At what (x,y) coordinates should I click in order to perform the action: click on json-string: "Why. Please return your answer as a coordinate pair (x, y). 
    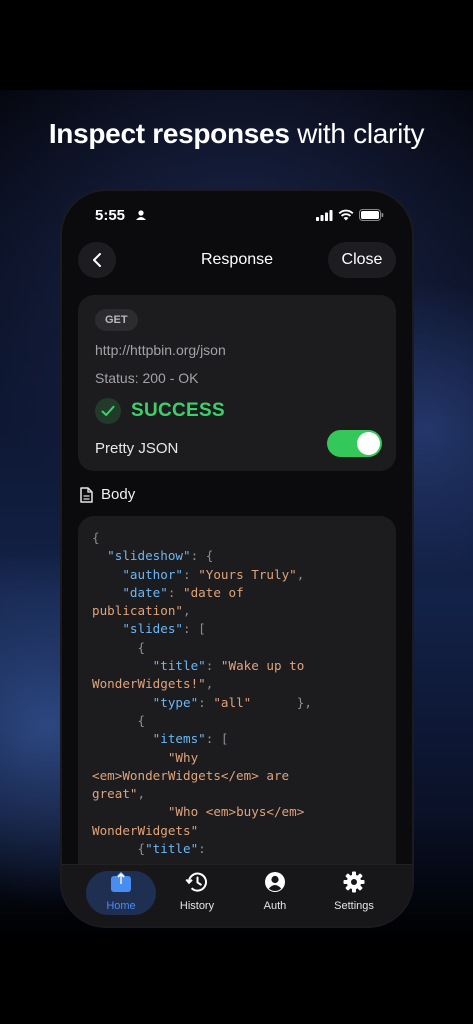
    Looking at the image, I should click on (183, 757).